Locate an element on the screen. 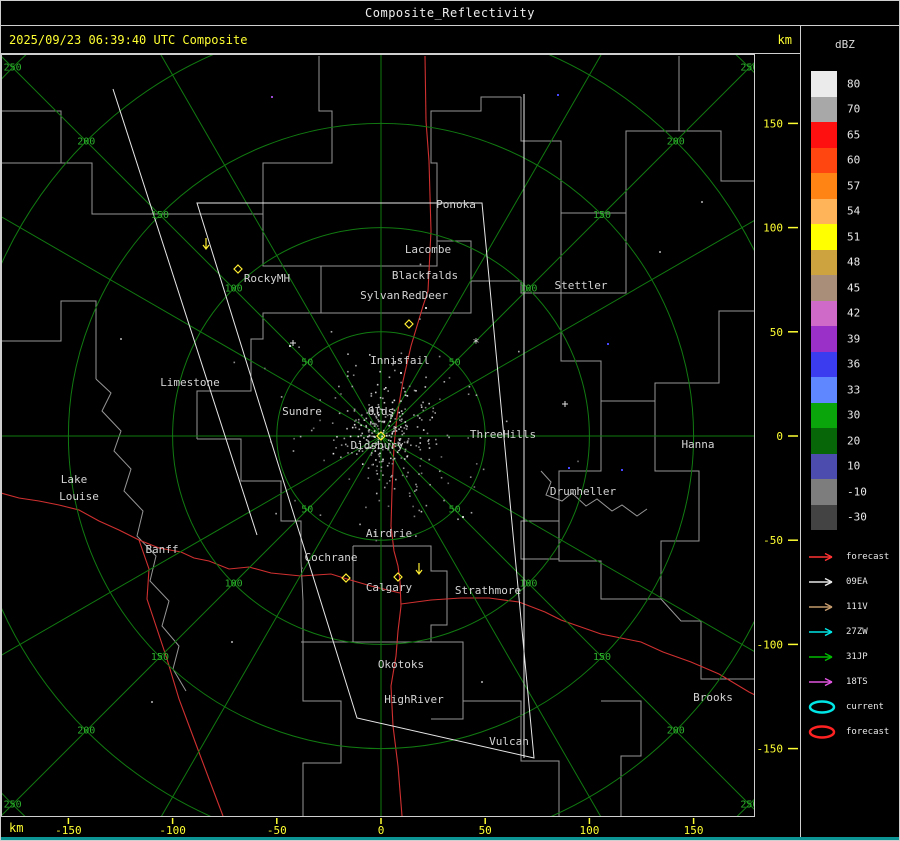 The height and width of the screenshot is (841, 900). window-title: Composite_Reflectivity is located at coordinates (450, 13).